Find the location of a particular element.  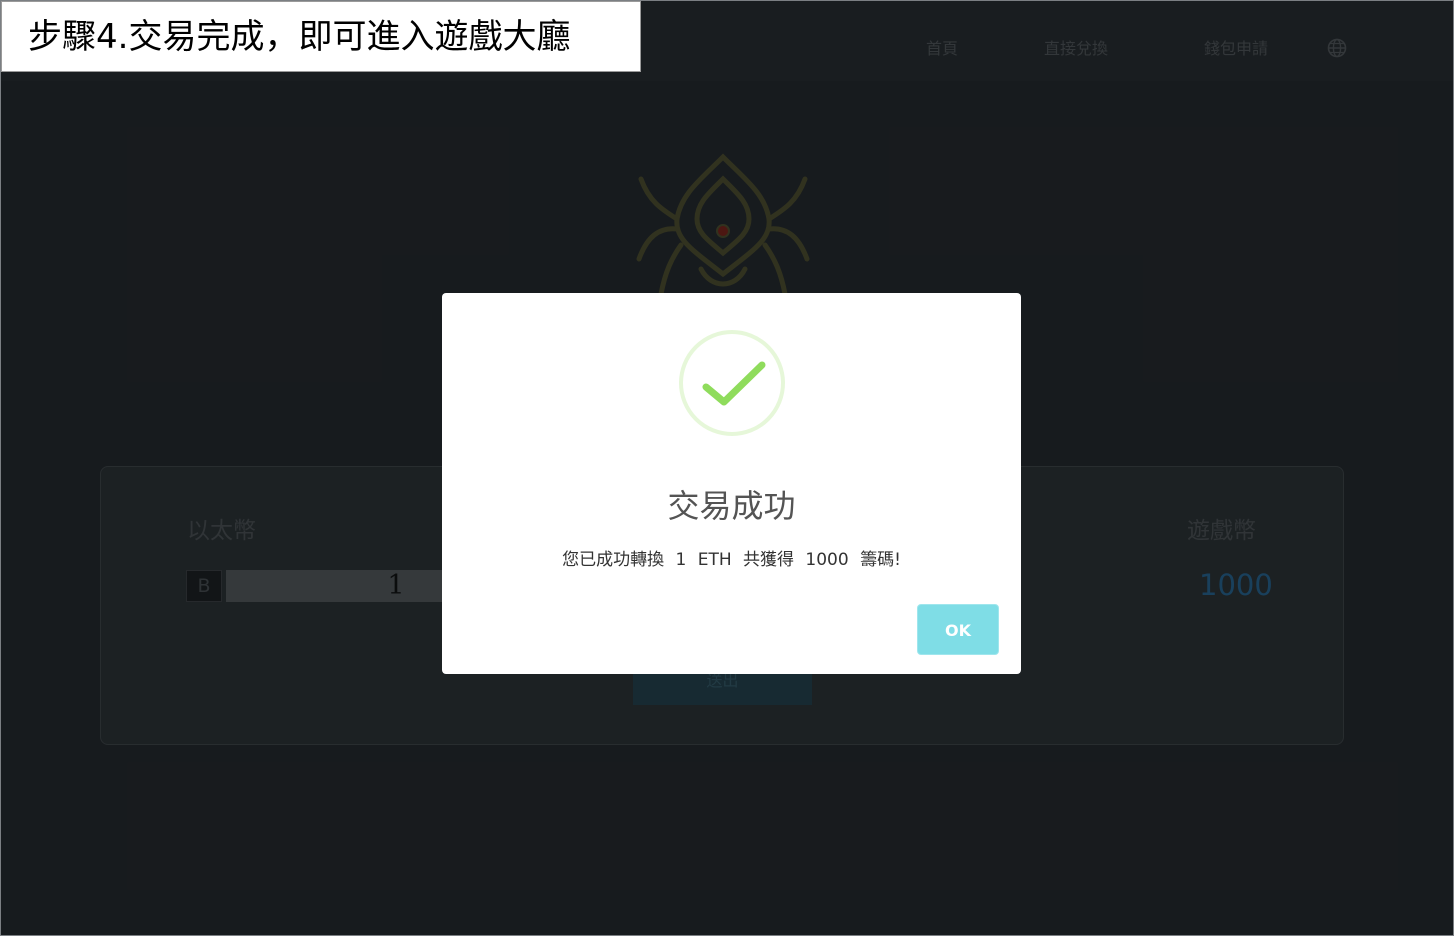

checkmark-icon is located at coordinates (732, 383).